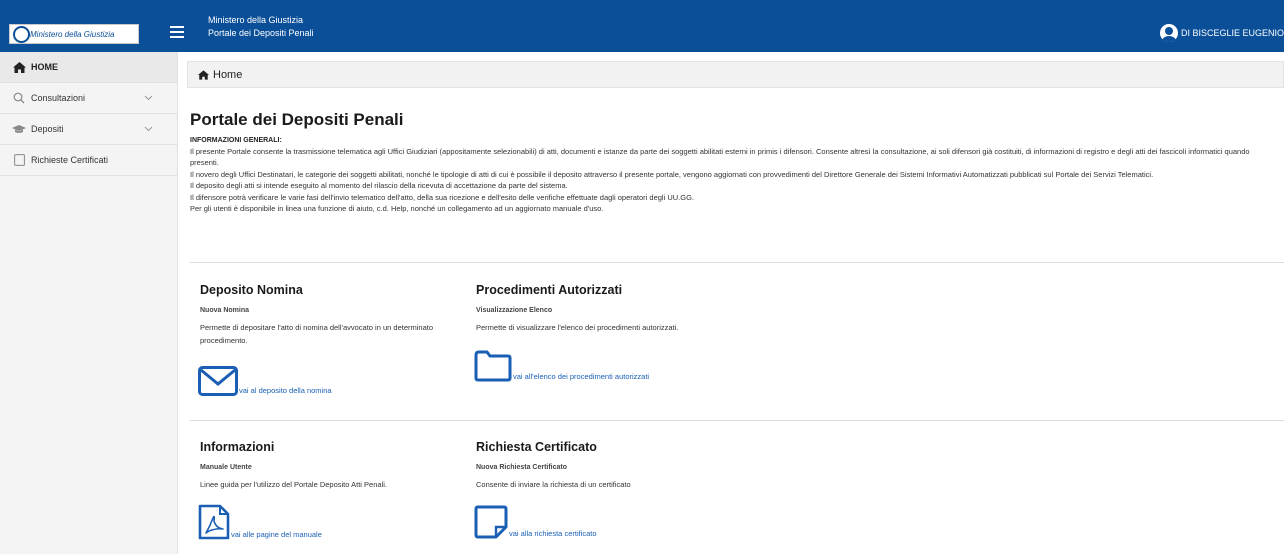 The image size is (1284, 554). Describe the element at coordinates (21, 34) in the screenshot. I see `logo-emblem-icon` at that location.